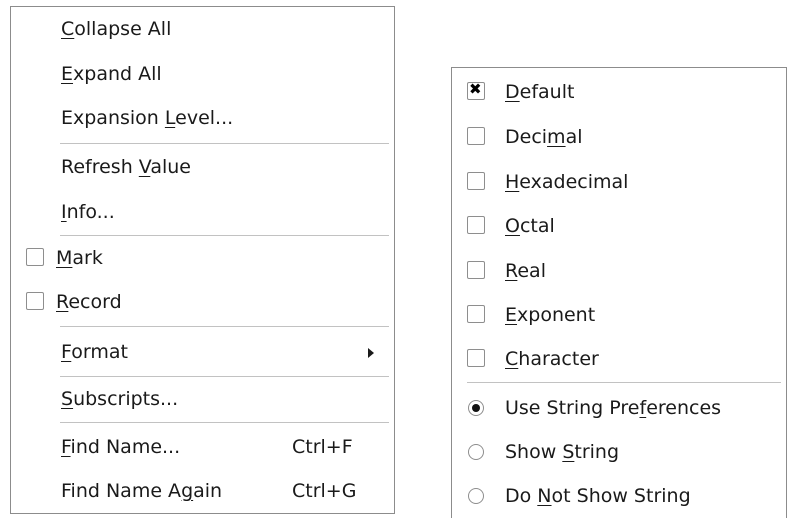 The height and width of the screenshot is (518, 791). What do you see at coordinates (142, 491) in the screenshot?
I see `menu-item-label: Find Name Again` at bounding box center [142, 491].